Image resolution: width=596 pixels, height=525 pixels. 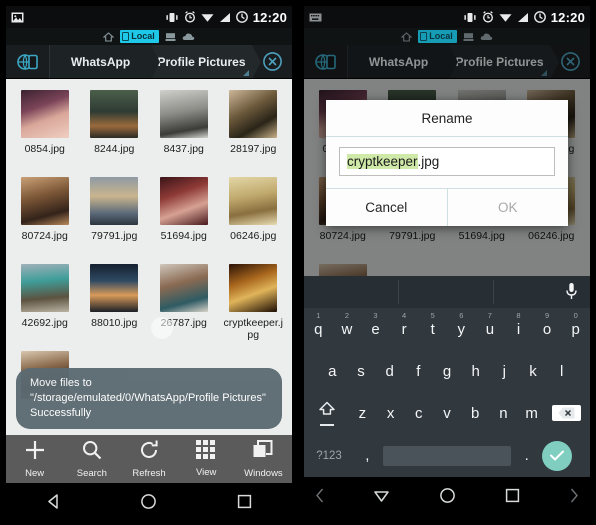 I want to click on shift-icon, so click(x=327, y=414).